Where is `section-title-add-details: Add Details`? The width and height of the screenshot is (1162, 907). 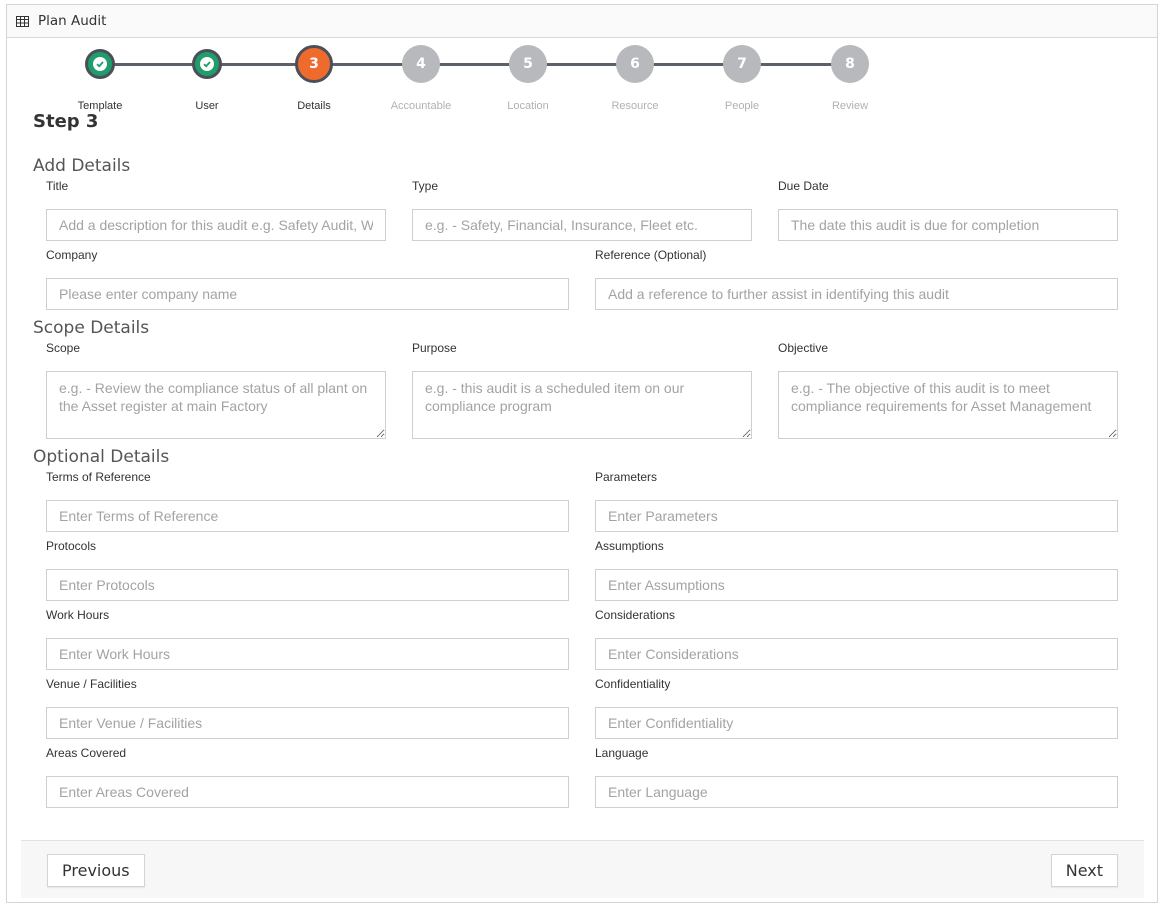
section-title-add-details: Add Details is located at coordinates (82, 166).